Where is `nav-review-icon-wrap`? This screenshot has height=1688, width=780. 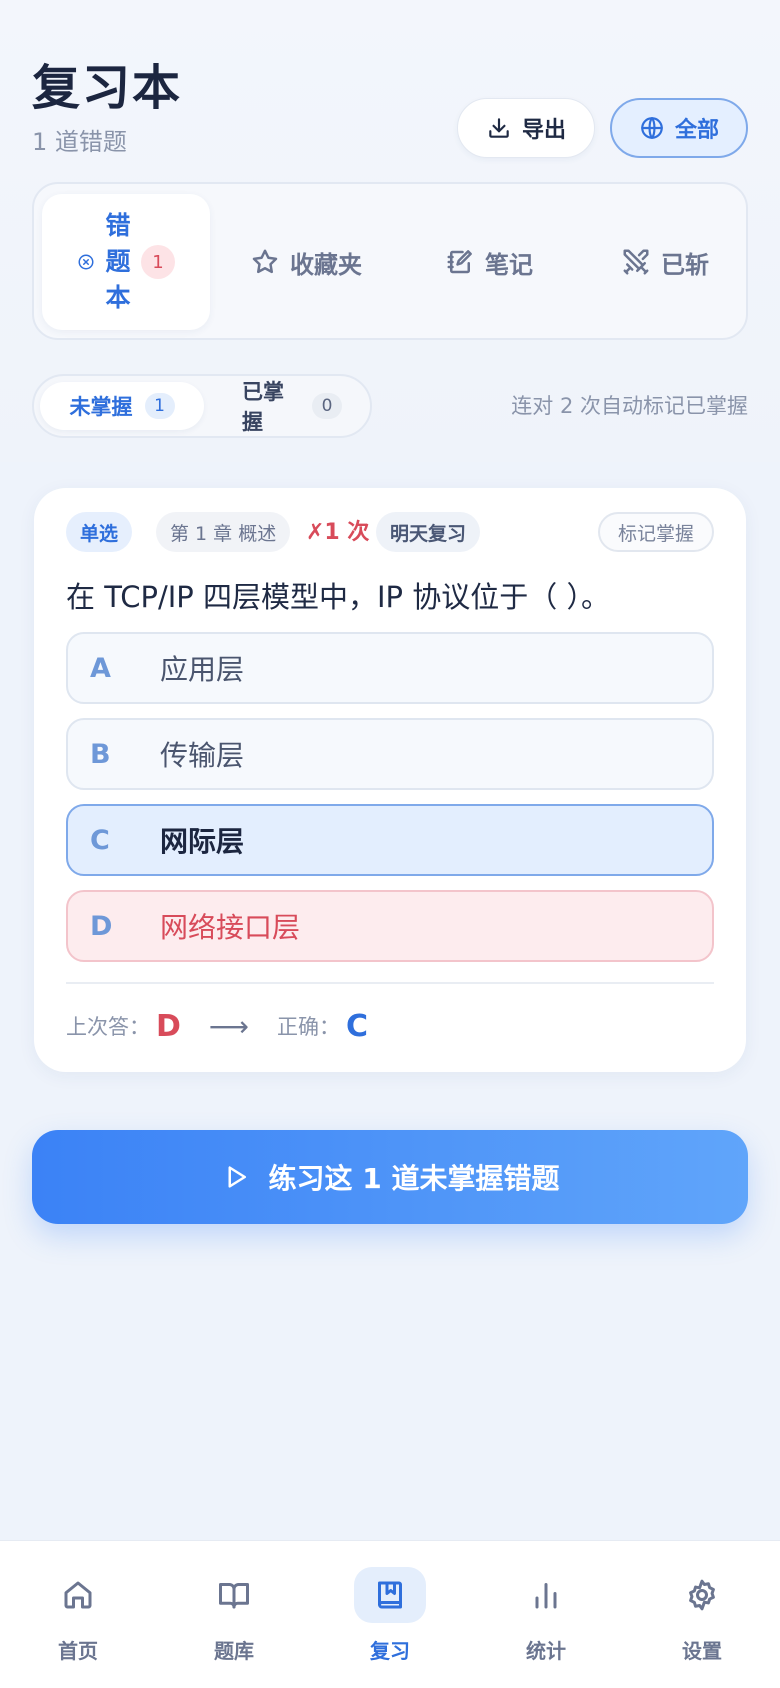 nav-review-icon-wrap is located at coordinates (390, 1595).